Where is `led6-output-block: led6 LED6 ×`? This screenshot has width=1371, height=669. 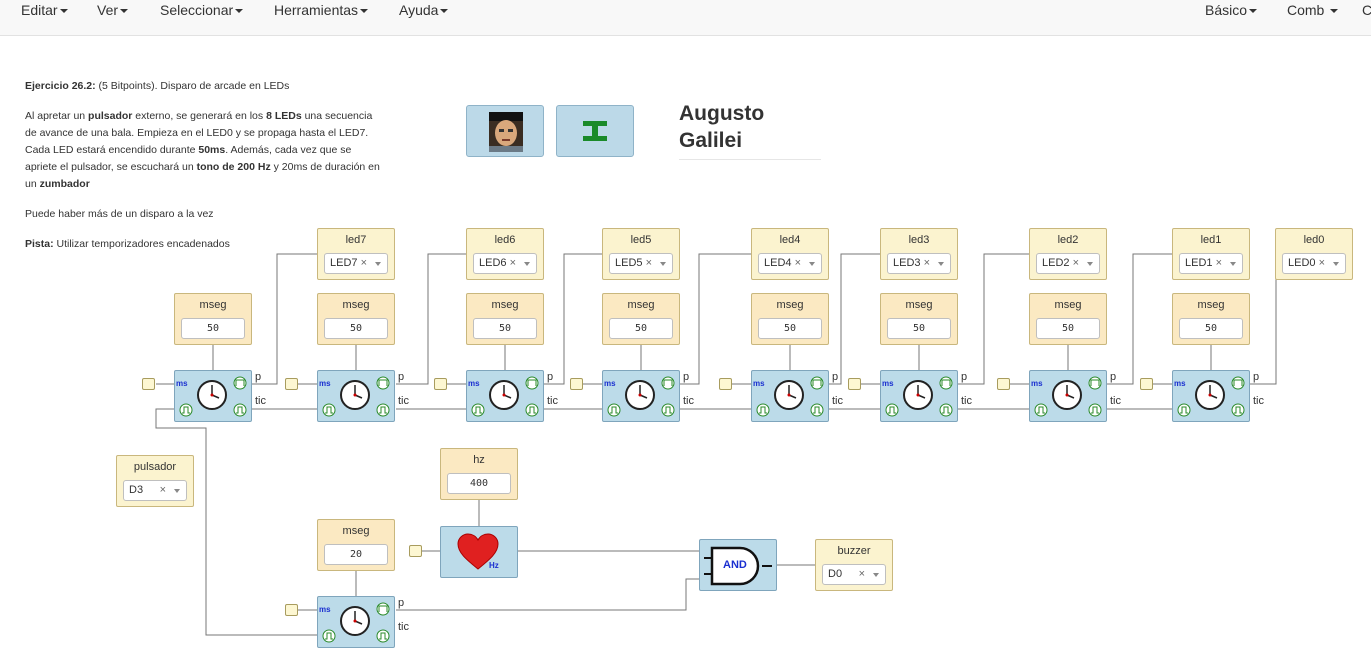
led6-output-block: led6 LED6 × is located at coordinates (505, 254).